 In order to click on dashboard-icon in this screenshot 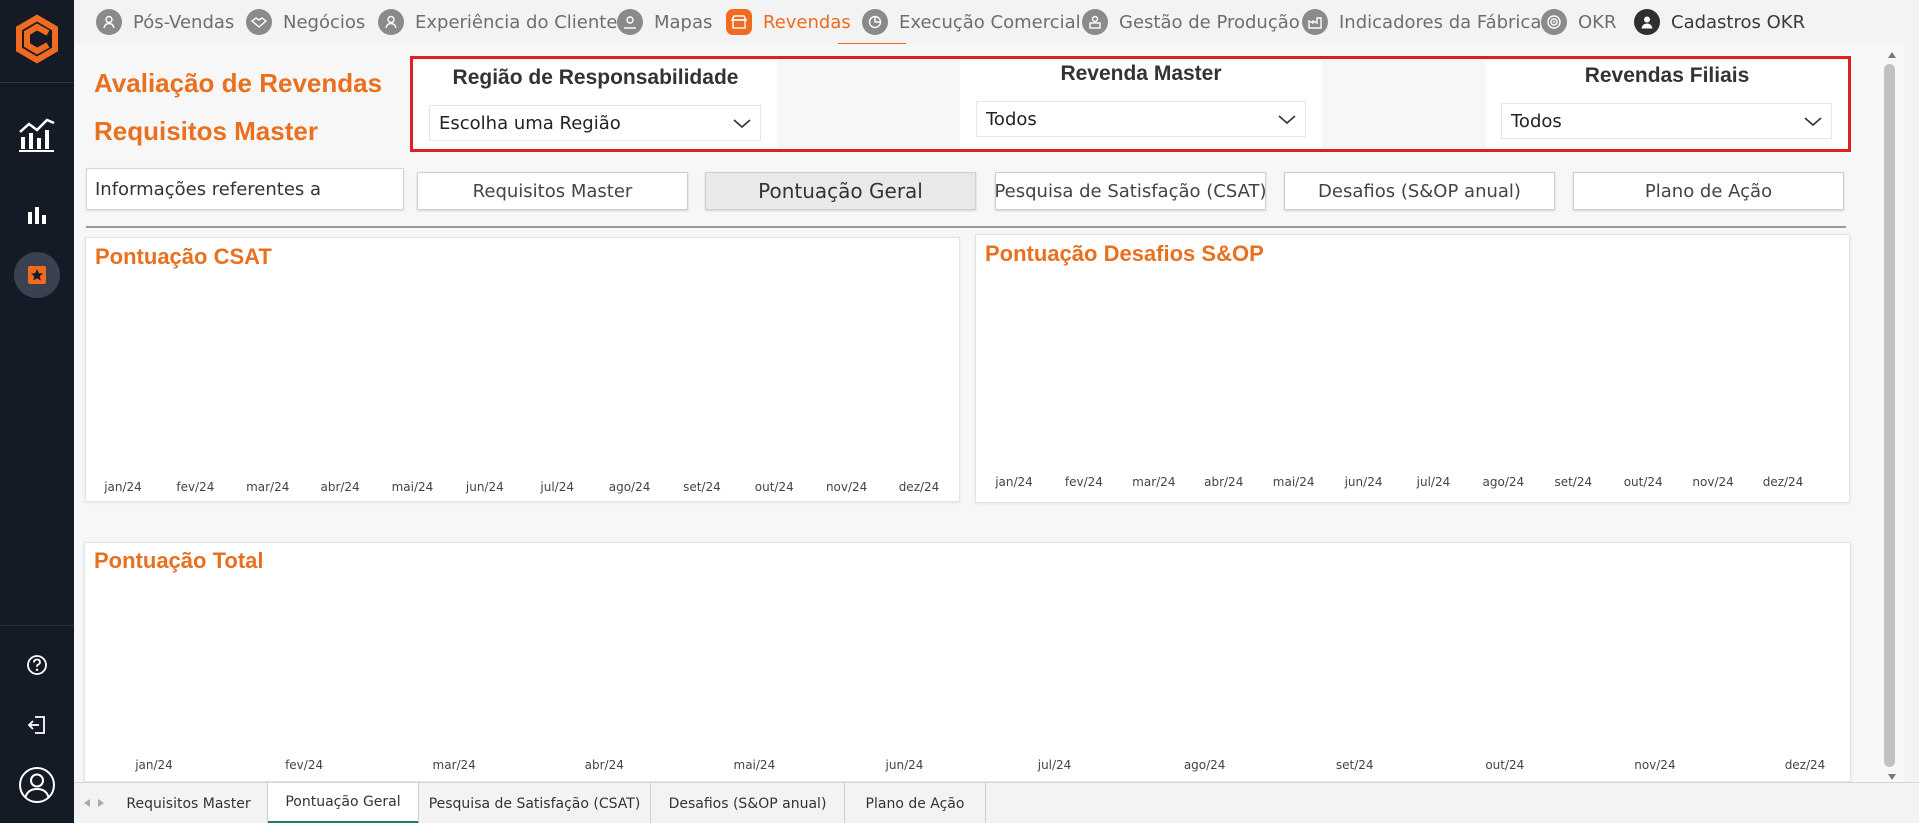, I will do `click(37, 133)`.